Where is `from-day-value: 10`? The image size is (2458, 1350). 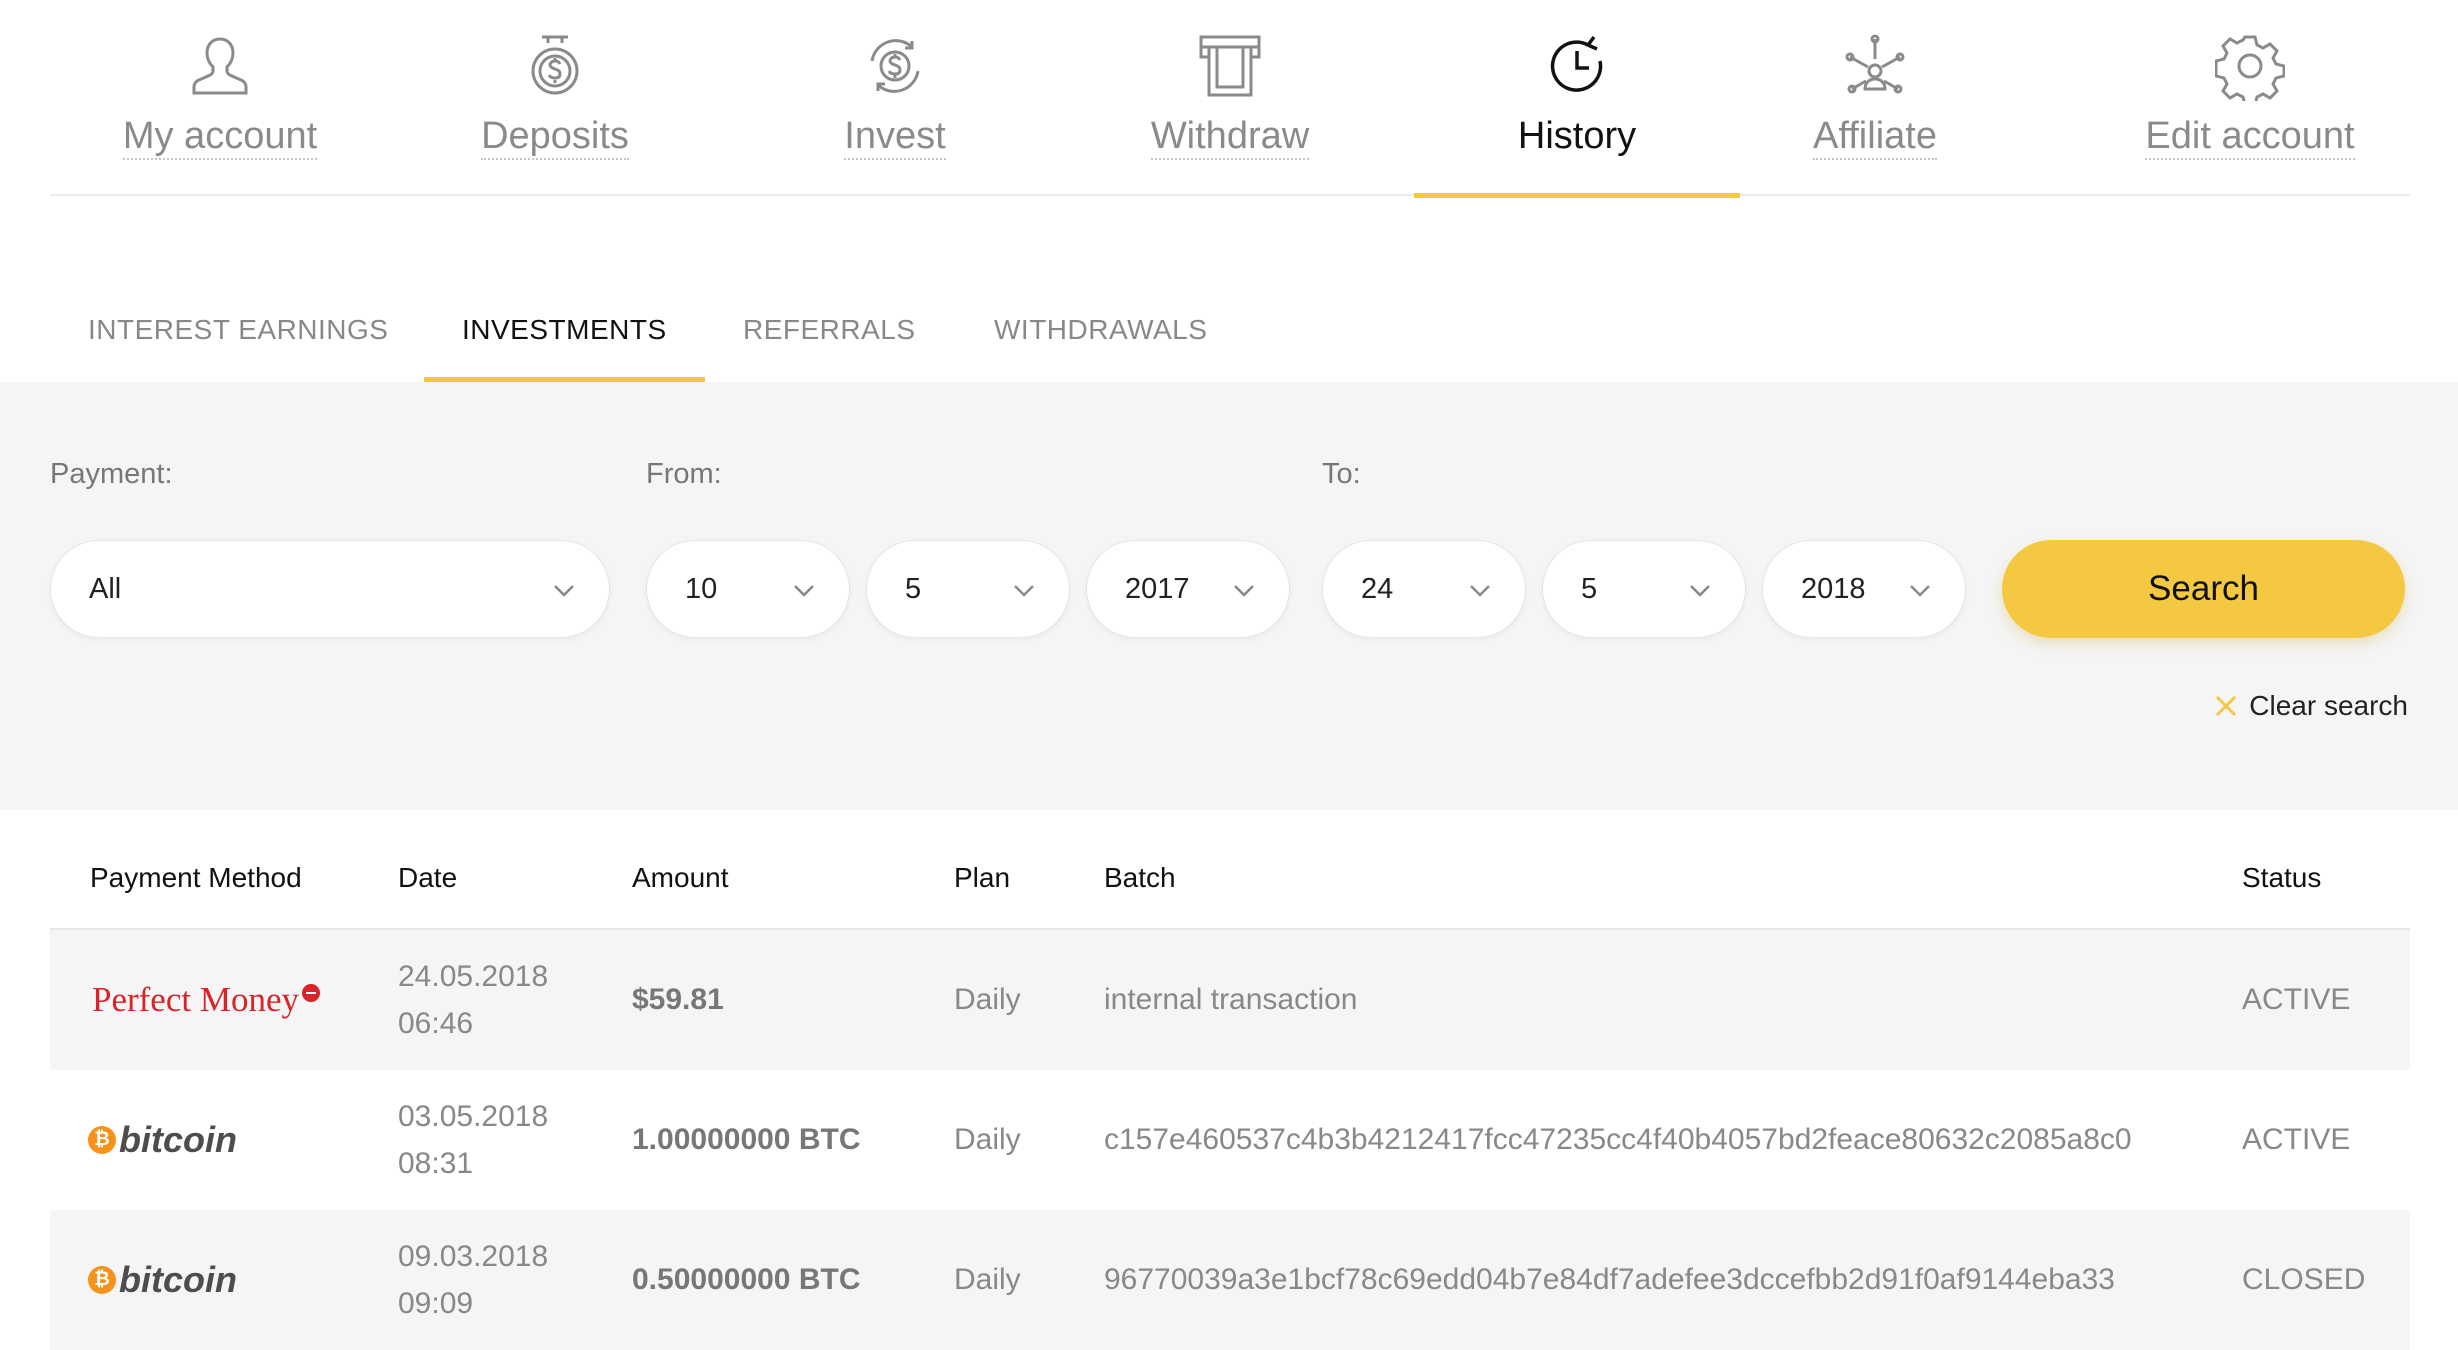
from-day-value: 10 is located at coordinates (701, 588).